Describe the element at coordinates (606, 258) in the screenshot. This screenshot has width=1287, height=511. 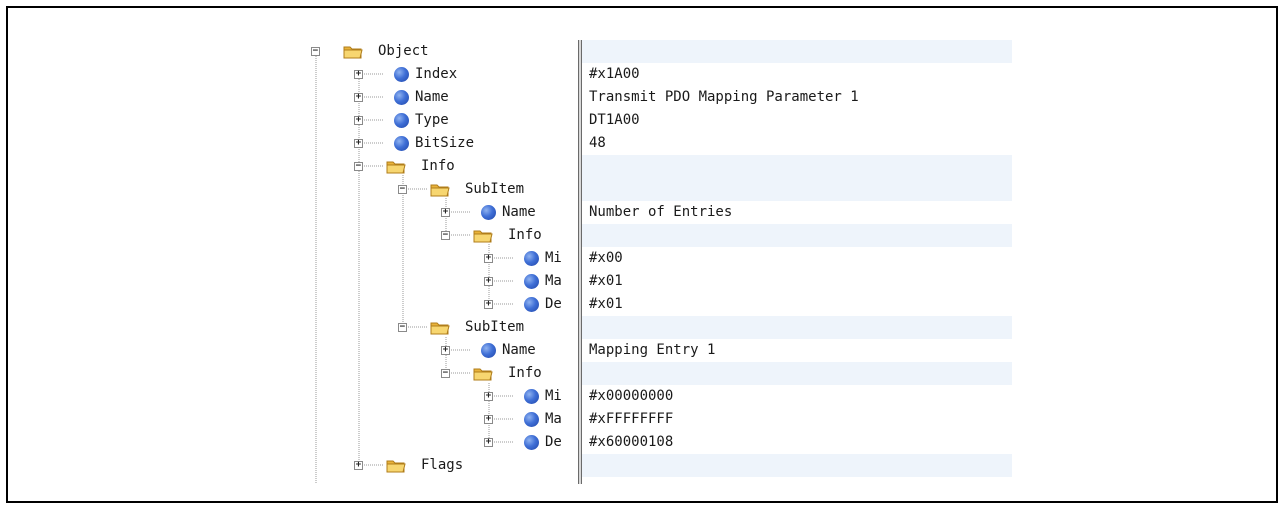
I see `tree-node-value-sub1min: #x00` at that location.